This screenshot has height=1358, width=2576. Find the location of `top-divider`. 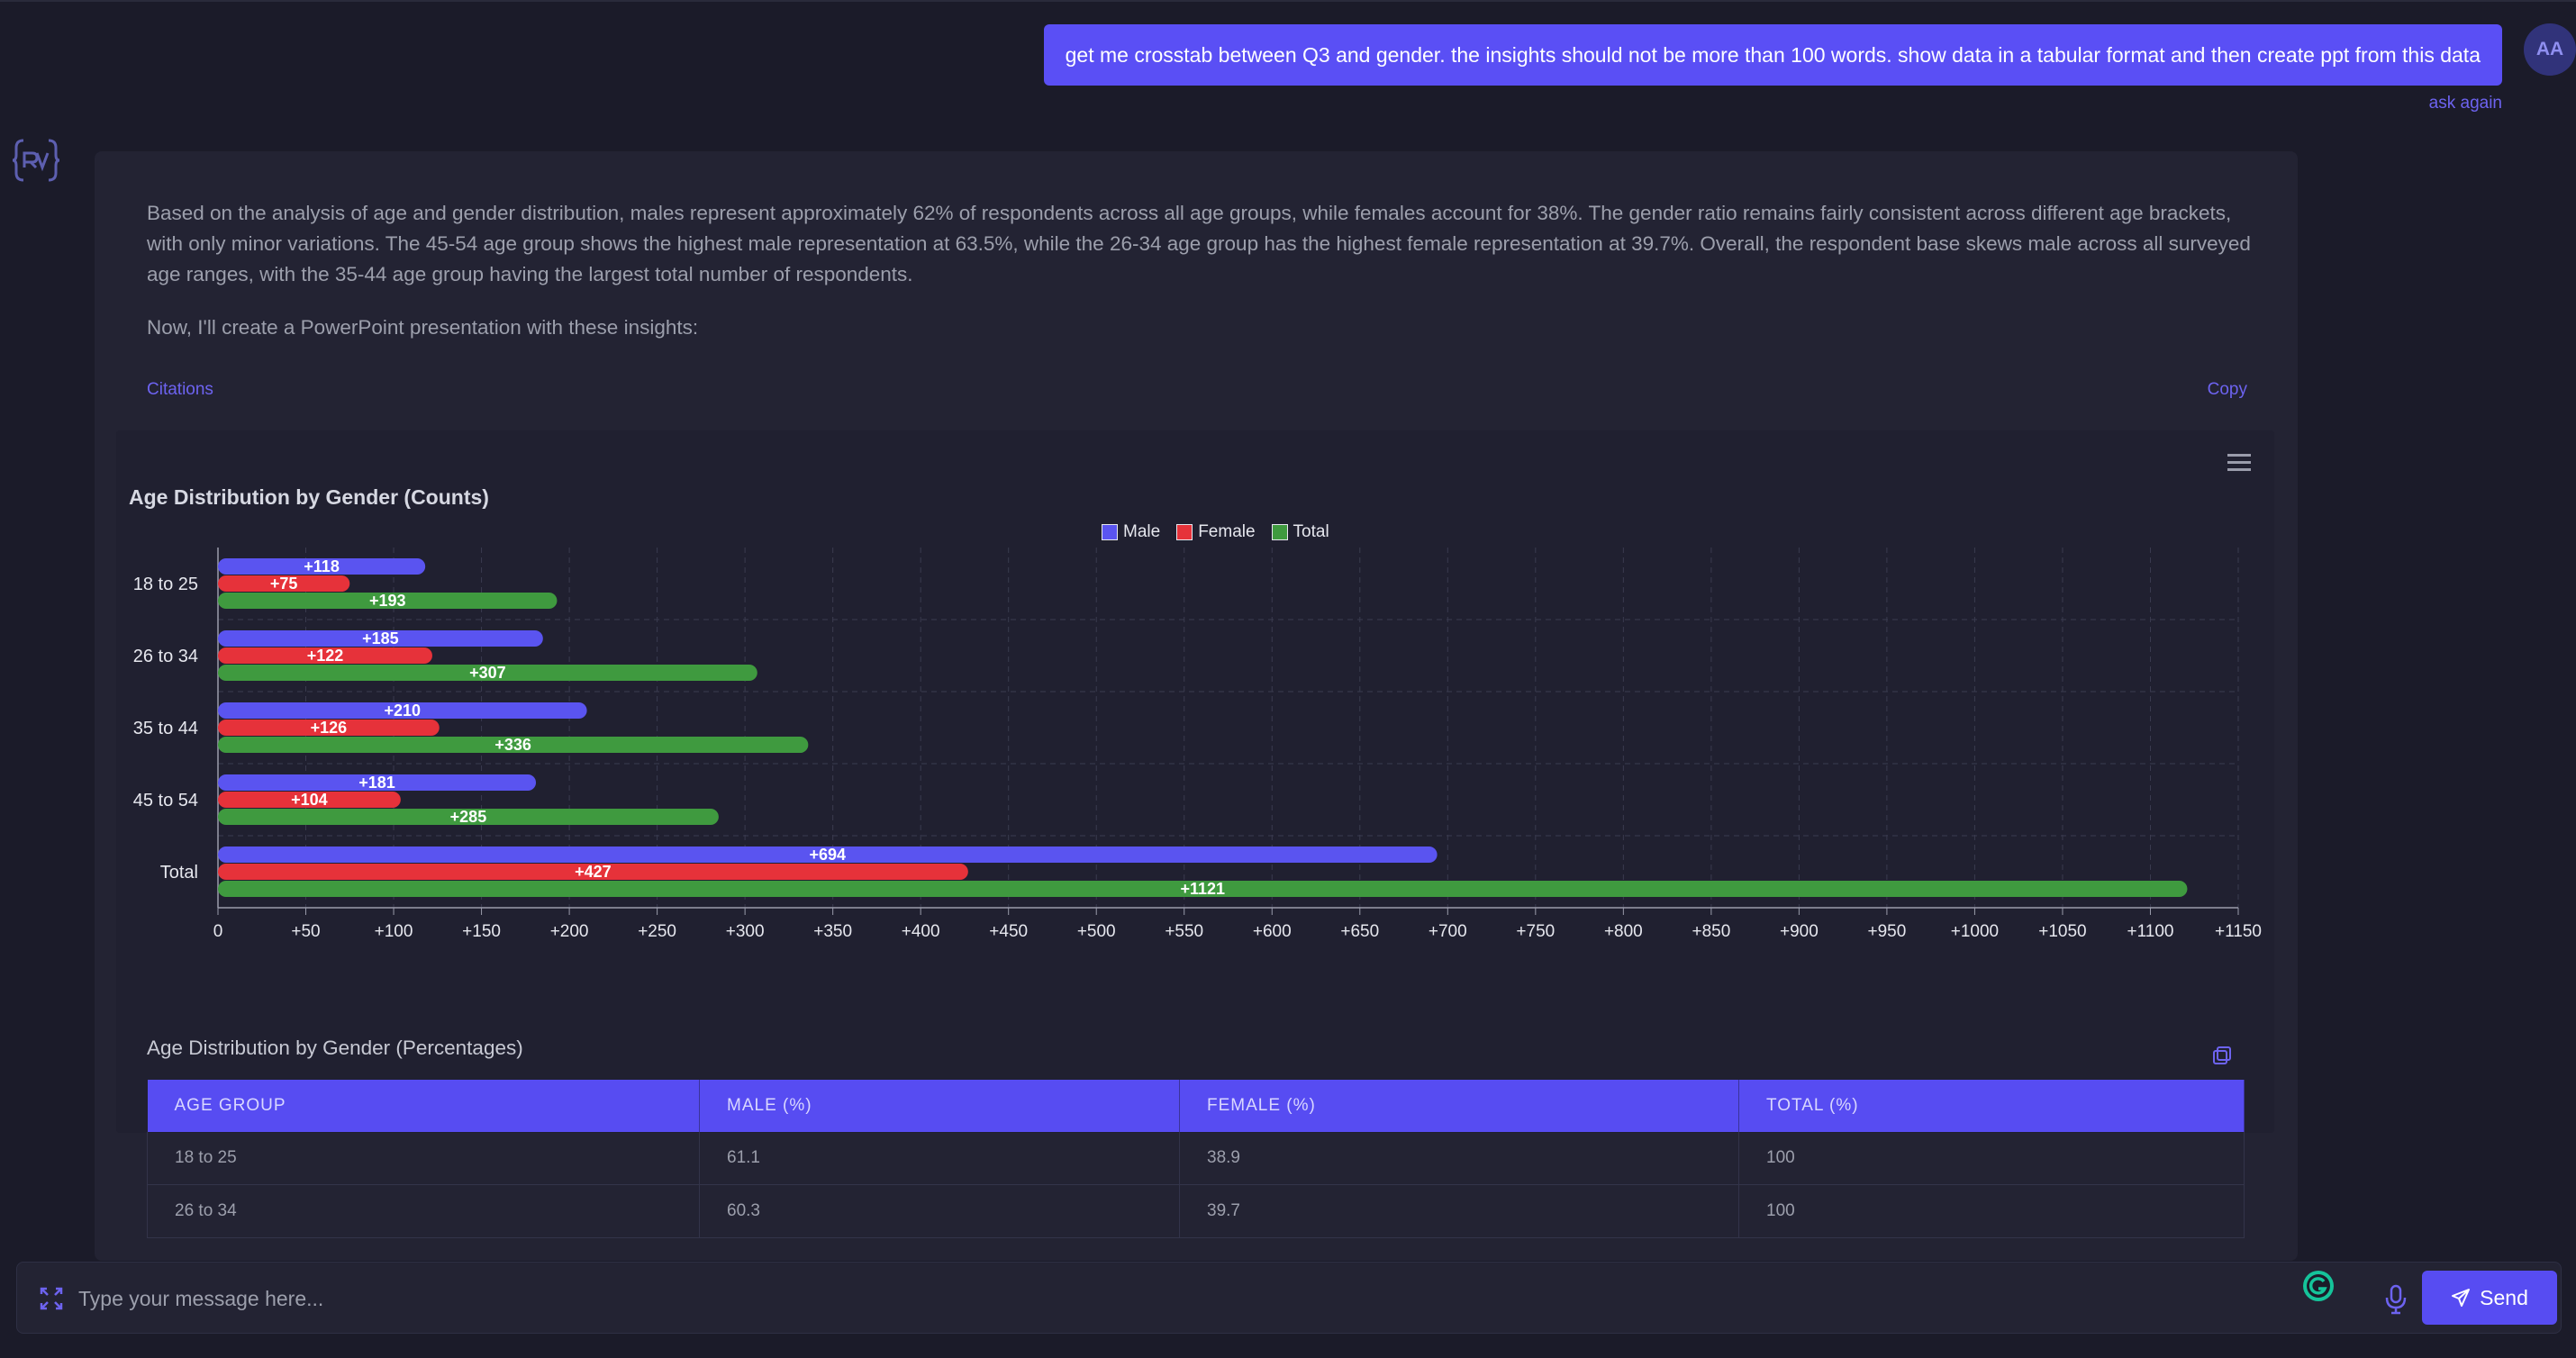

top-divider is located at coordinates (1288, 1).